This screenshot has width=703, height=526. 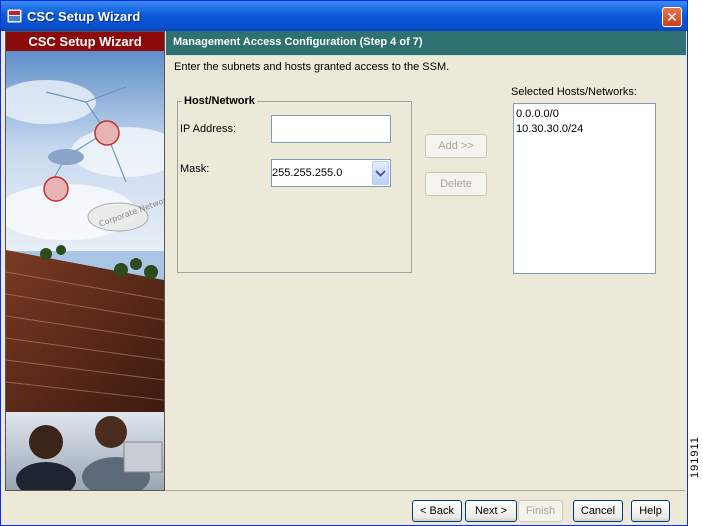 What do you see at coordinates (437, 511) in the screenshot?
I see `back-button: < Back` at bounding box center [437, 511].